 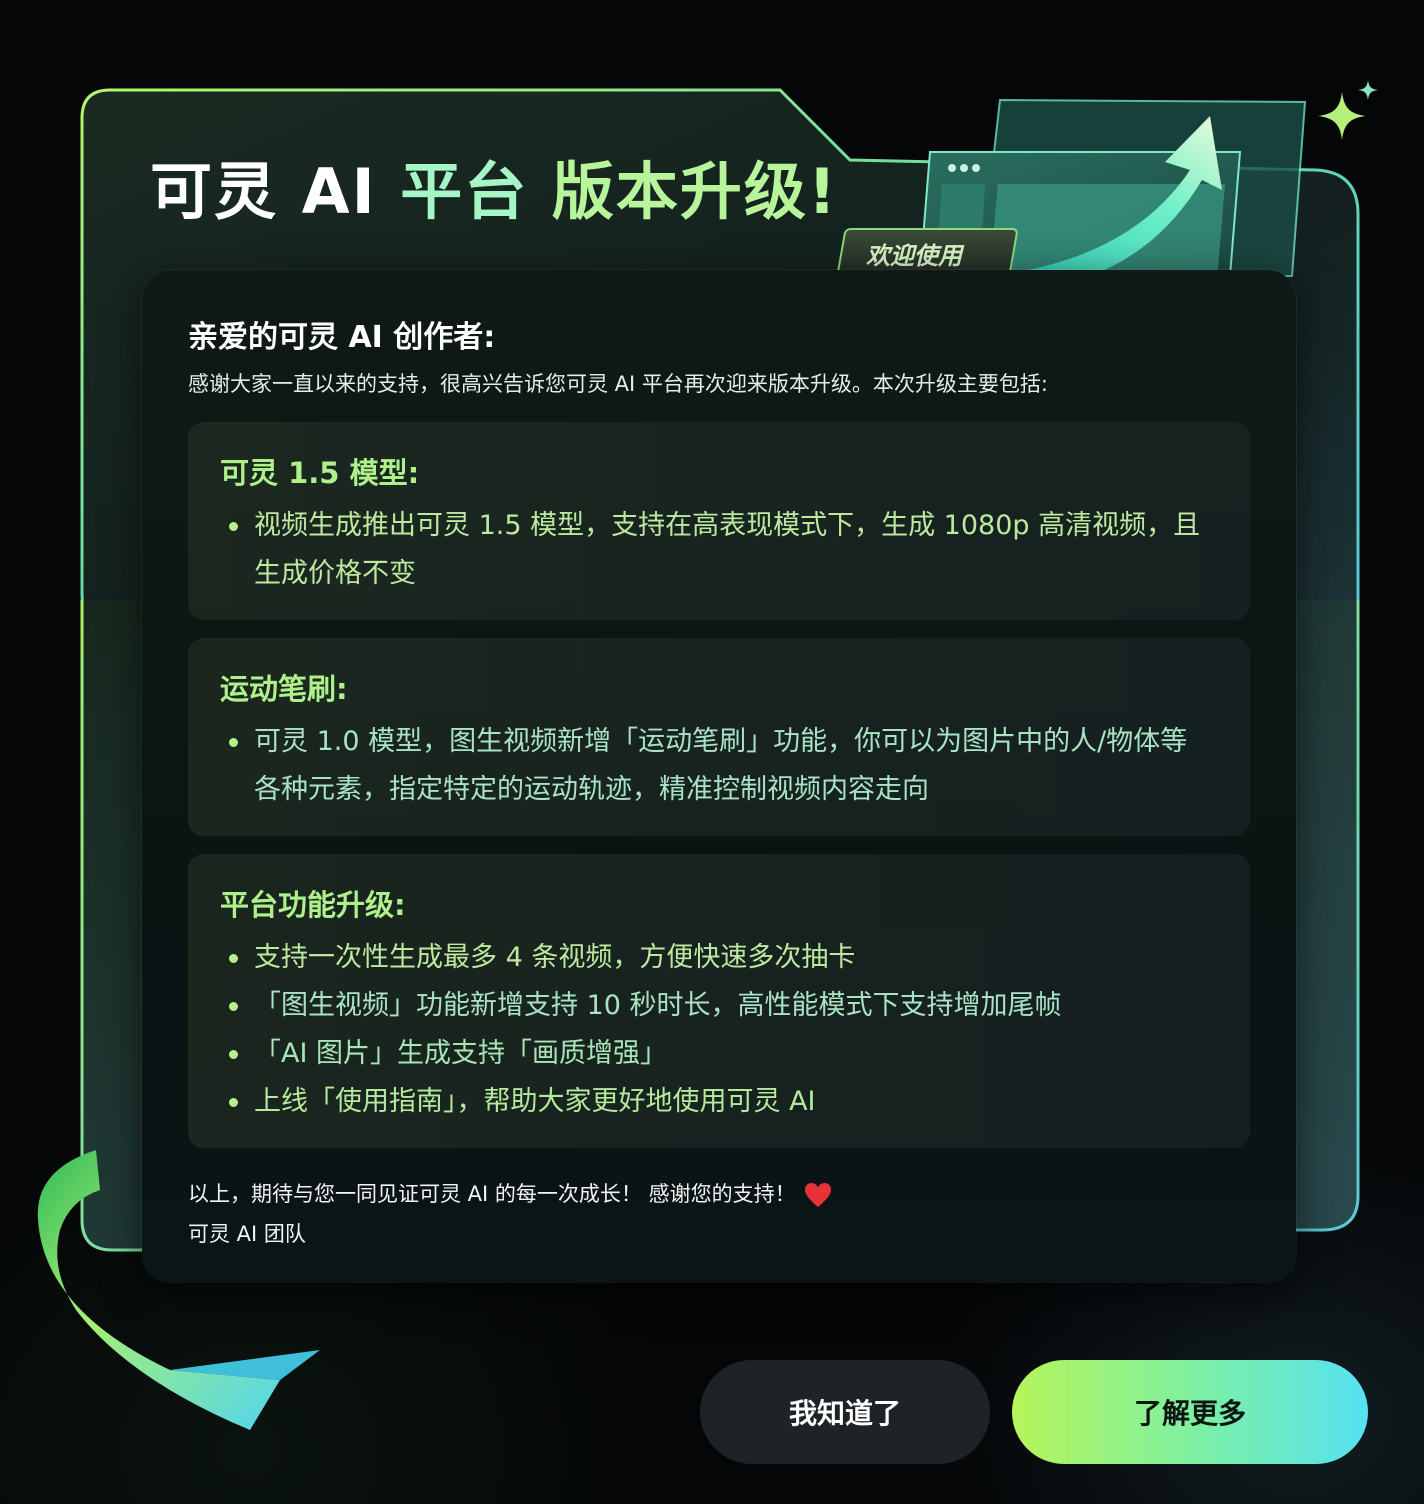 What do you see at coordinates (492, 1194) in the screenshot?
I see `closing-text-content: 以上，期待与您一同见证可灵 AI 的每一次成长！ 感谢您的支持！` at bounding box center [492, 1194].